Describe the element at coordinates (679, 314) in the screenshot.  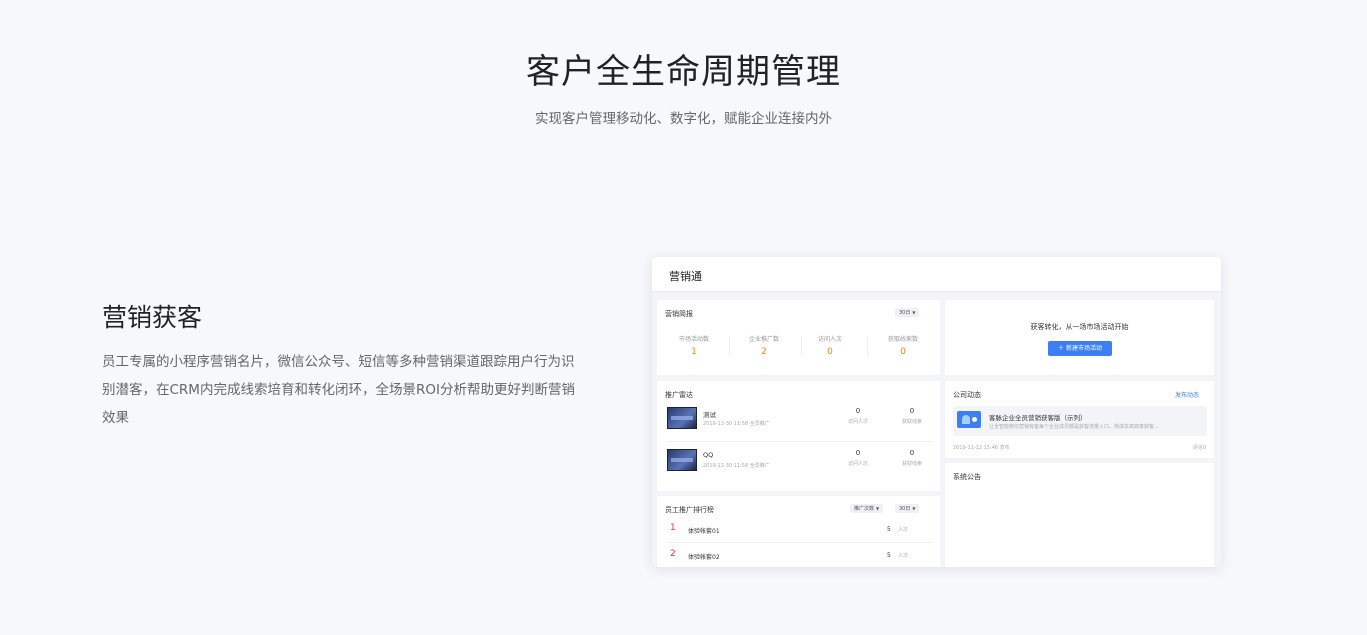
I see `brief-title: 营销简报` at that location.